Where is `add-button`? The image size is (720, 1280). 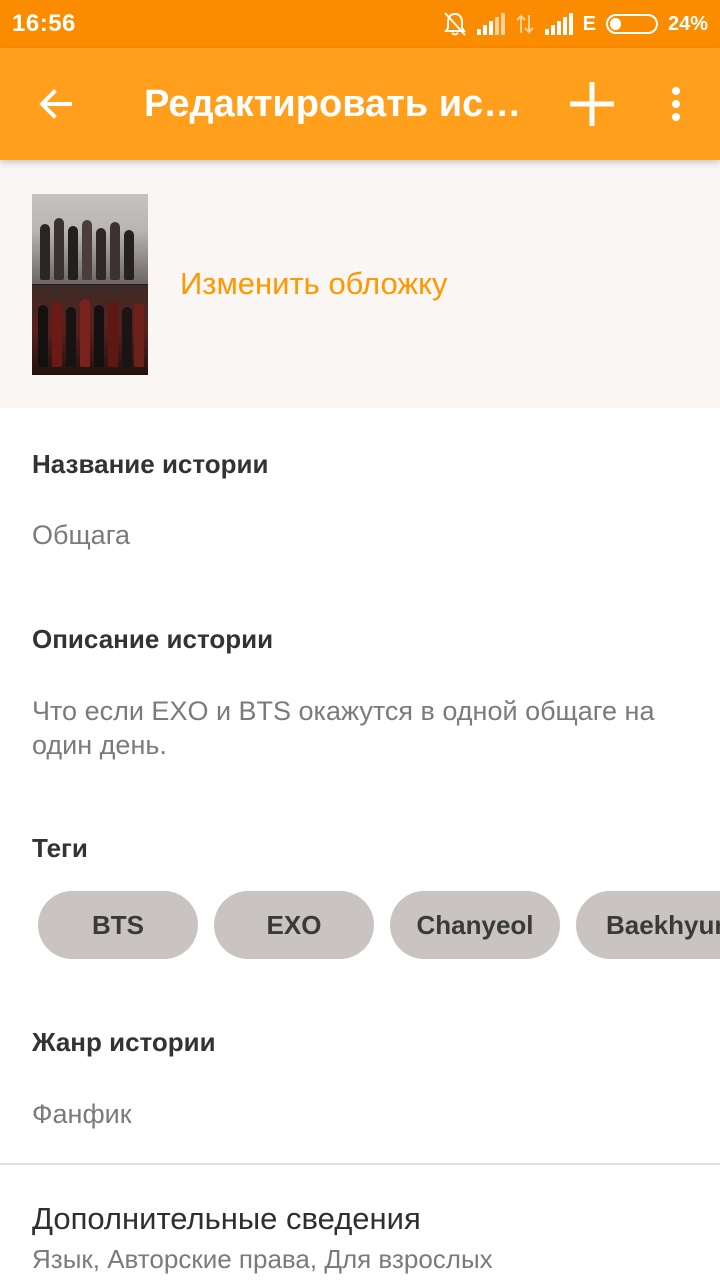
add-button is located at coordinates (592, 104).